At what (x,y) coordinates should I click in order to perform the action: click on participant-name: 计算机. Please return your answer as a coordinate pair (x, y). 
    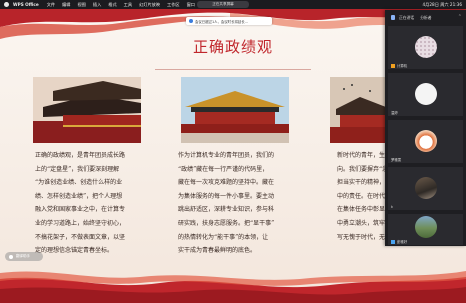
    Looking at the image, I should click on (402, 66).